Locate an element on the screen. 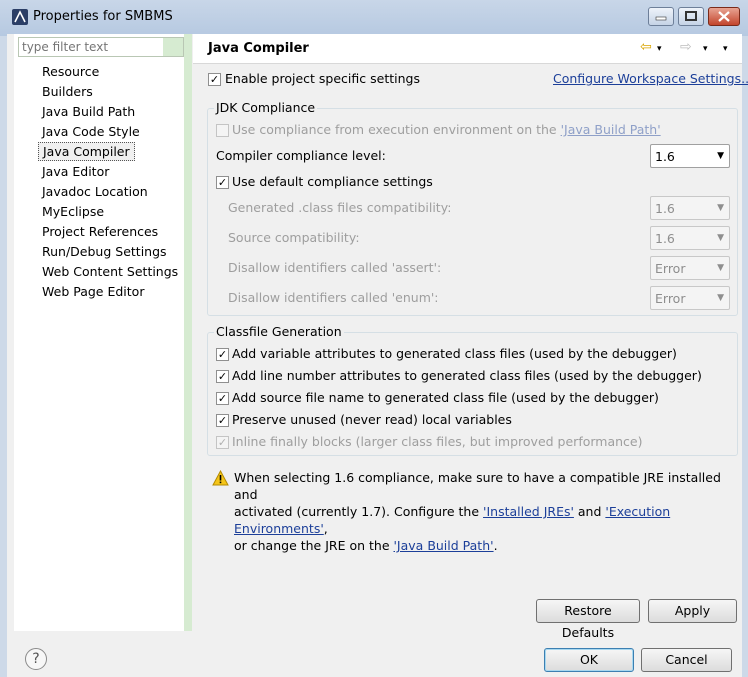  window-title: Properties for SMBMS is located at coordinates (103, 16).